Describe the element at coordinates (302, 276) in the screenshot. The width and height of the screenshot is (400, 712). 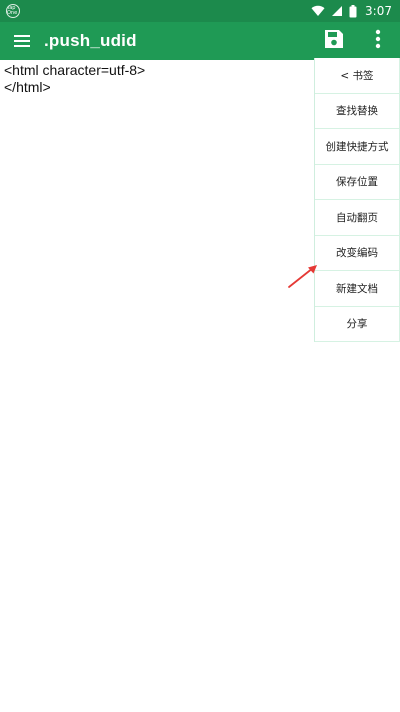
I see `red-arrow-annotation-icon` at that location.